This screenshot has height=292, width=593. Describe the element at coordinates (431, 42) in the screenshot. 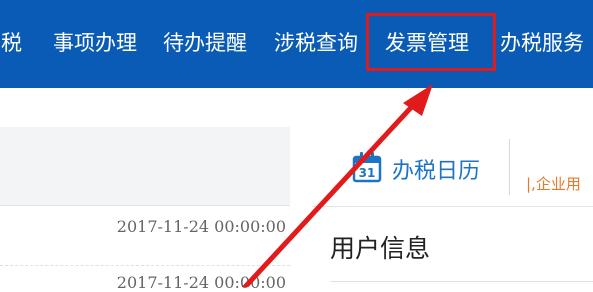

I see `highlight-box` at that location.